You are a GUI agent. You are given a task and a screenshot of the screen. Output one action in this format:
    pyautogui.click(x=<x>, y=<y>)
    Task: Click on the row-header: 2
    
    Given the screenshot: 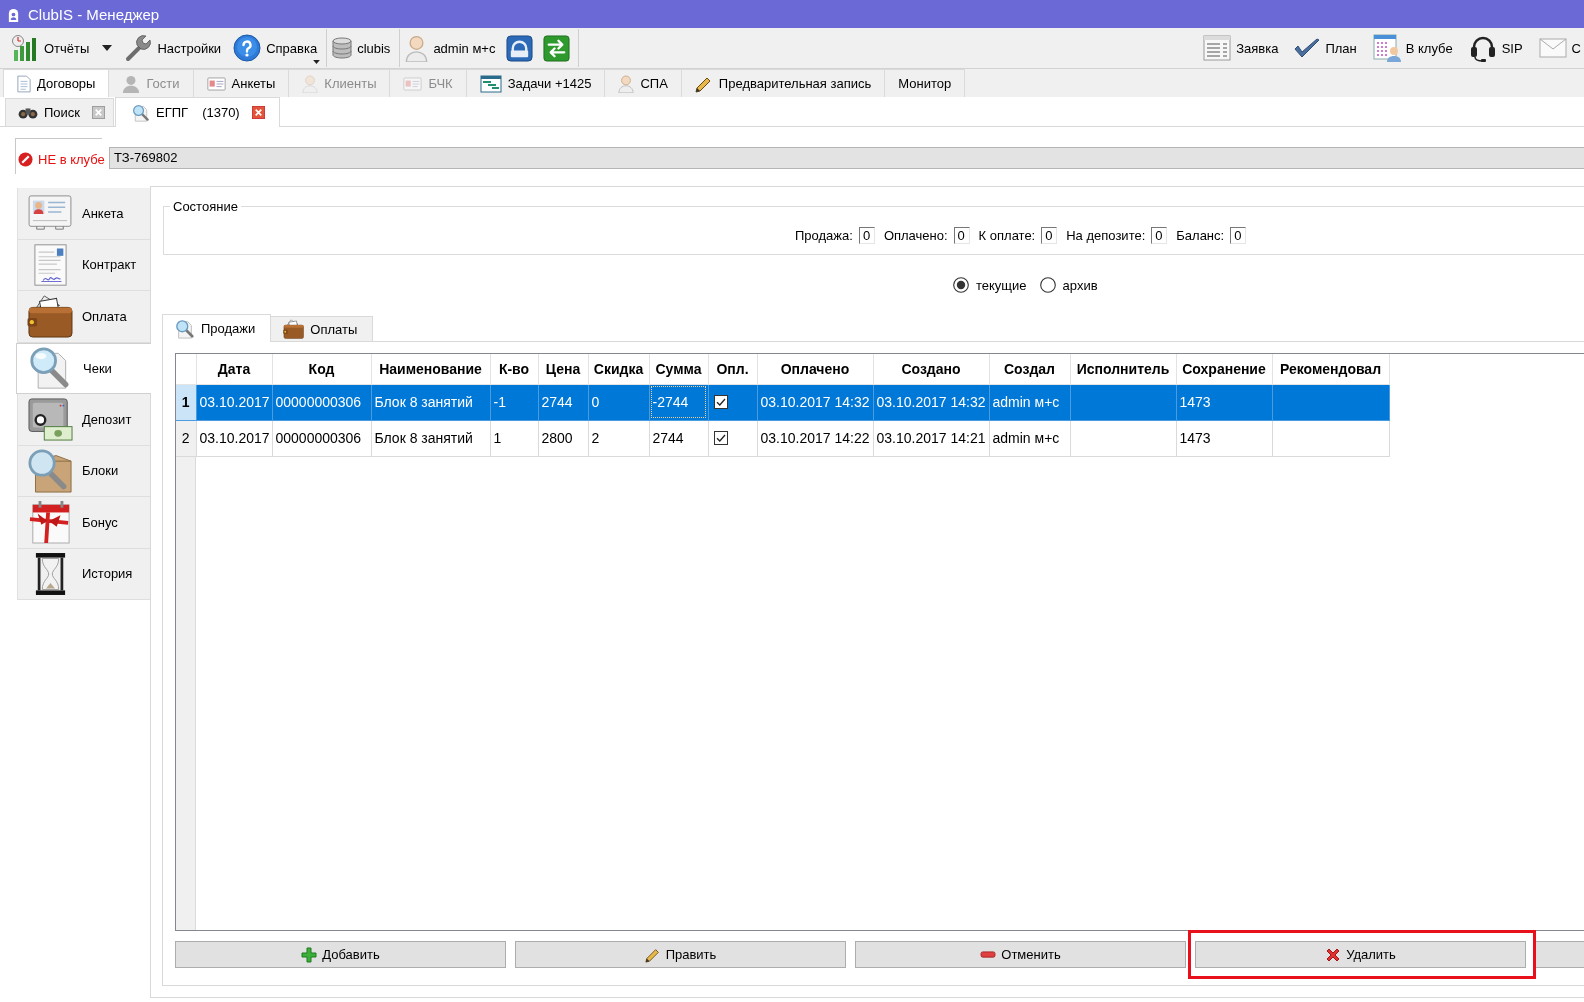 What is the action you would take?
    pyautogui.click(x=186, y=438)
    